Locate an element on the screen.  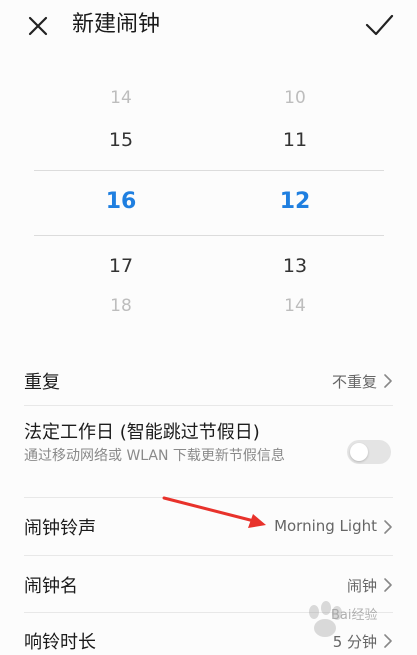
check-icon is located at coordinates (379, 25).